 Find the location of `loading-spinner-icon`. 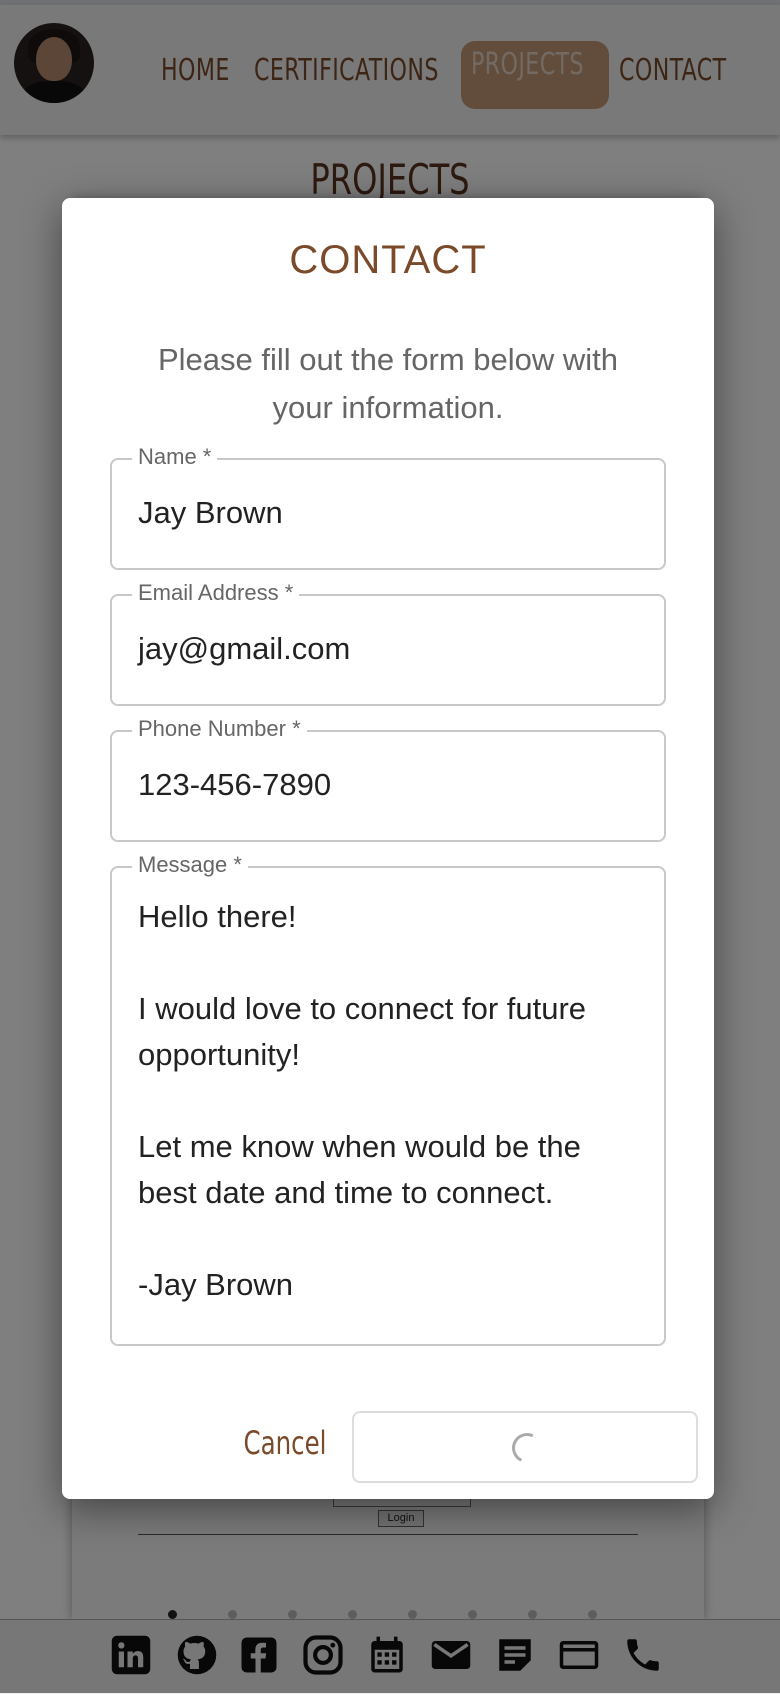

loading-spinner-icon is located at coordinates (527, 1448).